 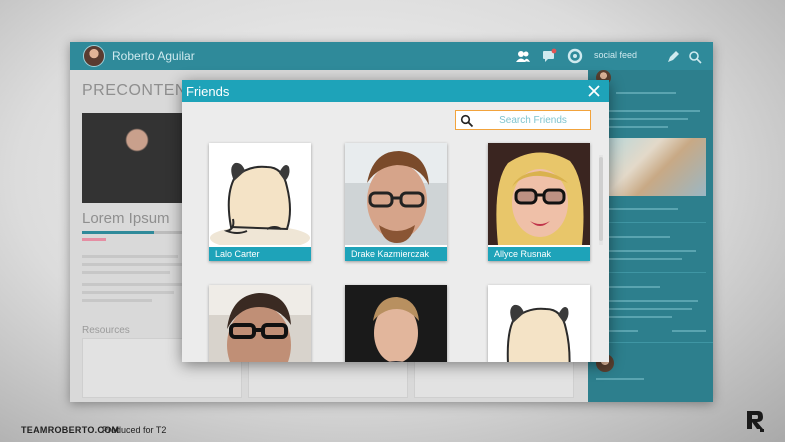 What do you see at coordinates (395, 91) in the screenshot?
I see `dialog-header: Friends` at bounding box center [395, 91].